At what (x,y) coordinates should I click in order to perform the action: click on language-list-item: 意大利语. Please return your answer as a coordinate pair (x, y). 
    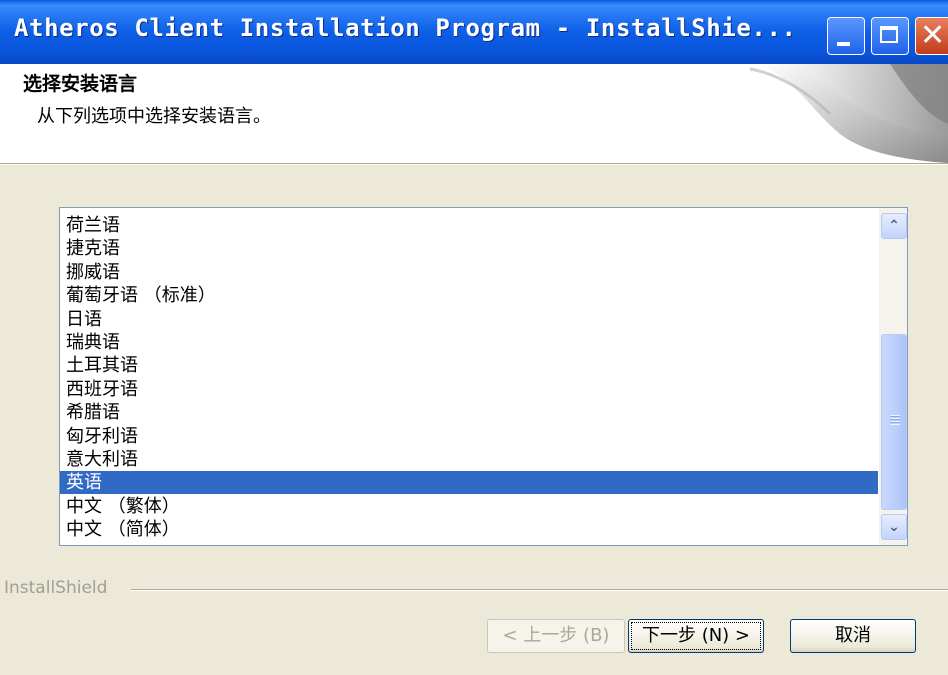
    Looking at the image, I should click on (469, 459).